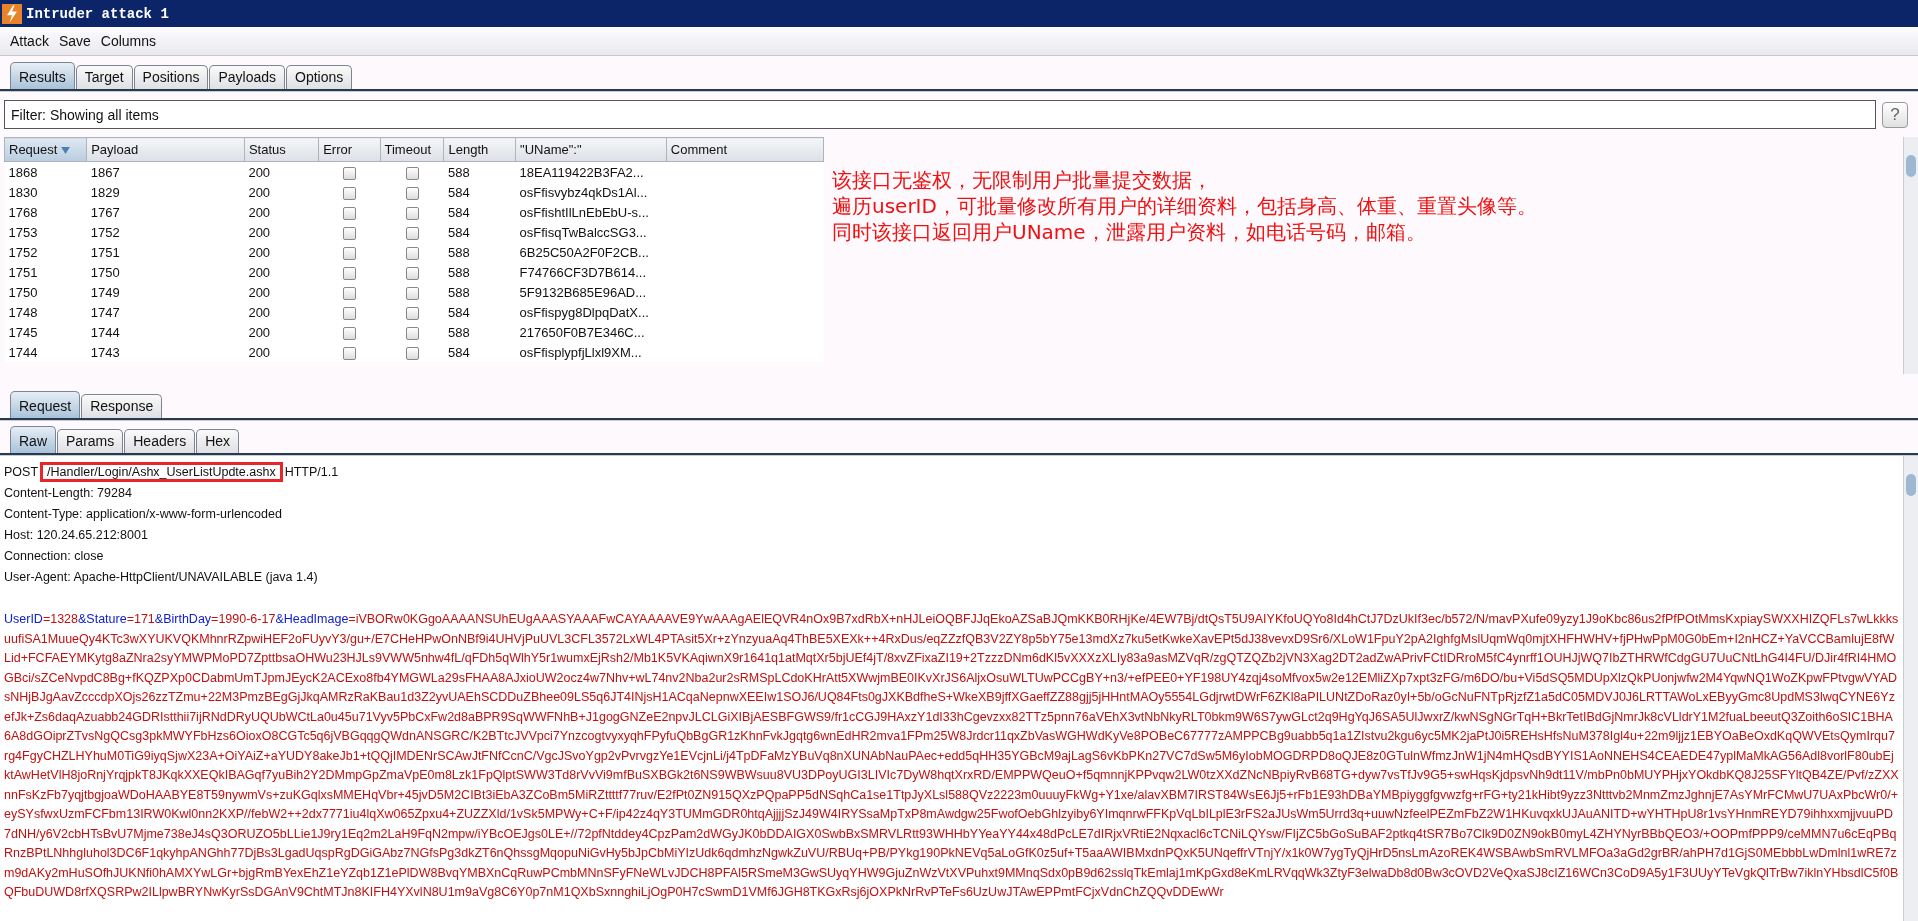 This screenshot has height=921, width=1918. I want to click on tab: Results, so click(42, 75).